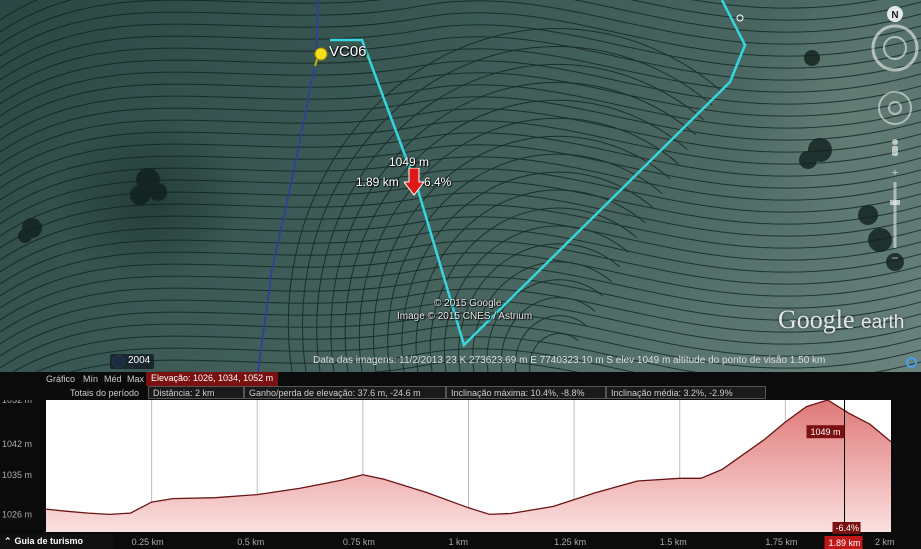 This screenshot has height=549, width=921. Describe the element at coordinates (848, 528) in the screenshot. I see `cursor-grade-text: -6.4%` at that location.